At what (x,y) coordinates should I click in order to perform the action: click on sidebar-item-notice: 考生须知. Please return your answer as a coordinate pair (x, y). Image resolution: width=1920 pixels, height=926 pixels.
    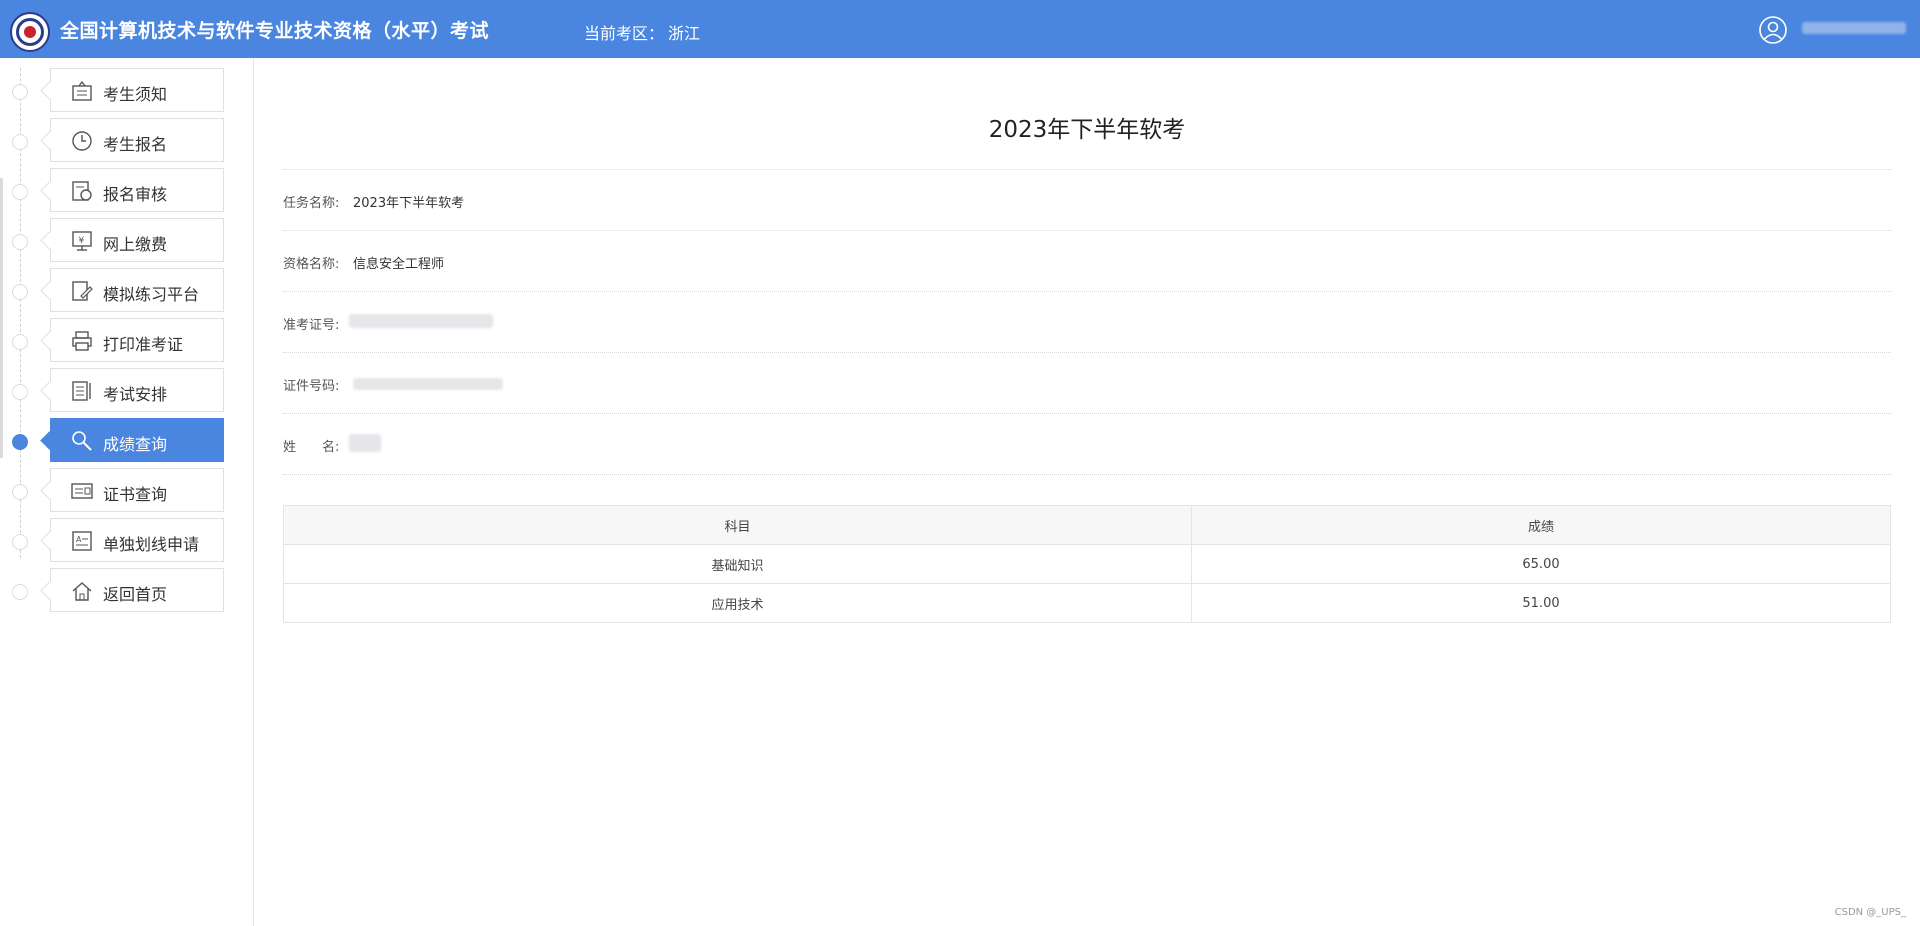
    Looking at the image, I should click on (137, 90).